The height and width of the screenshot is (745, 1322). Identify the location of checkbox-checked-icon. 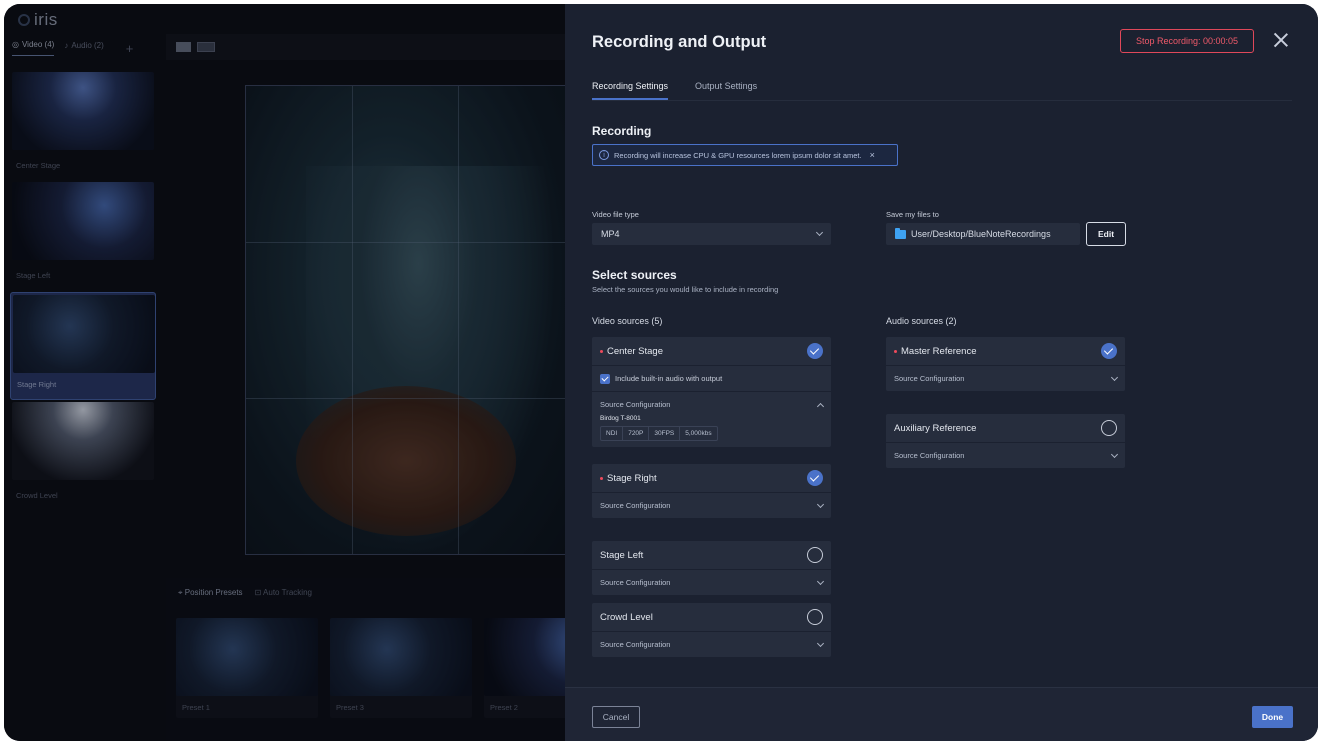
(605, 378).